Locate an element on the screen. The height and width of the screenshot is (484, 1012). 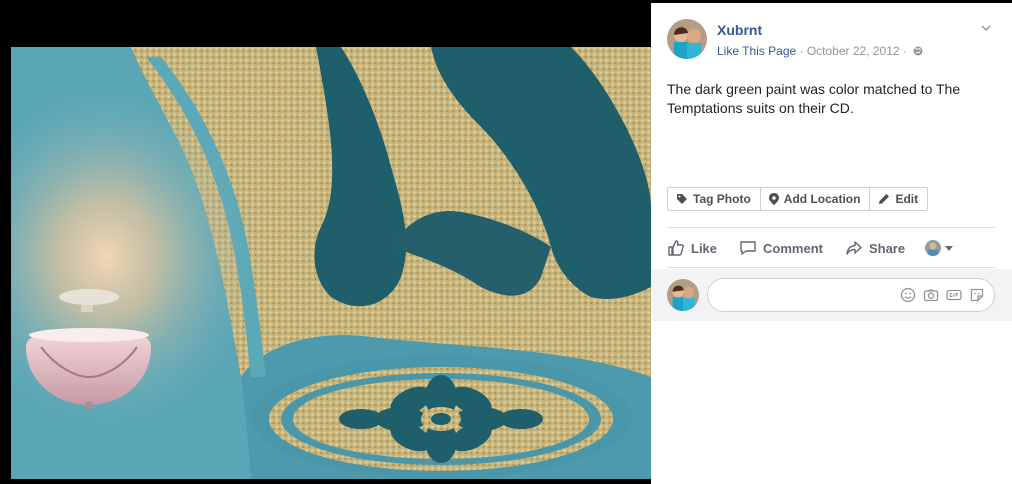
edit-button: Edit is located at coordinates (898, 199).